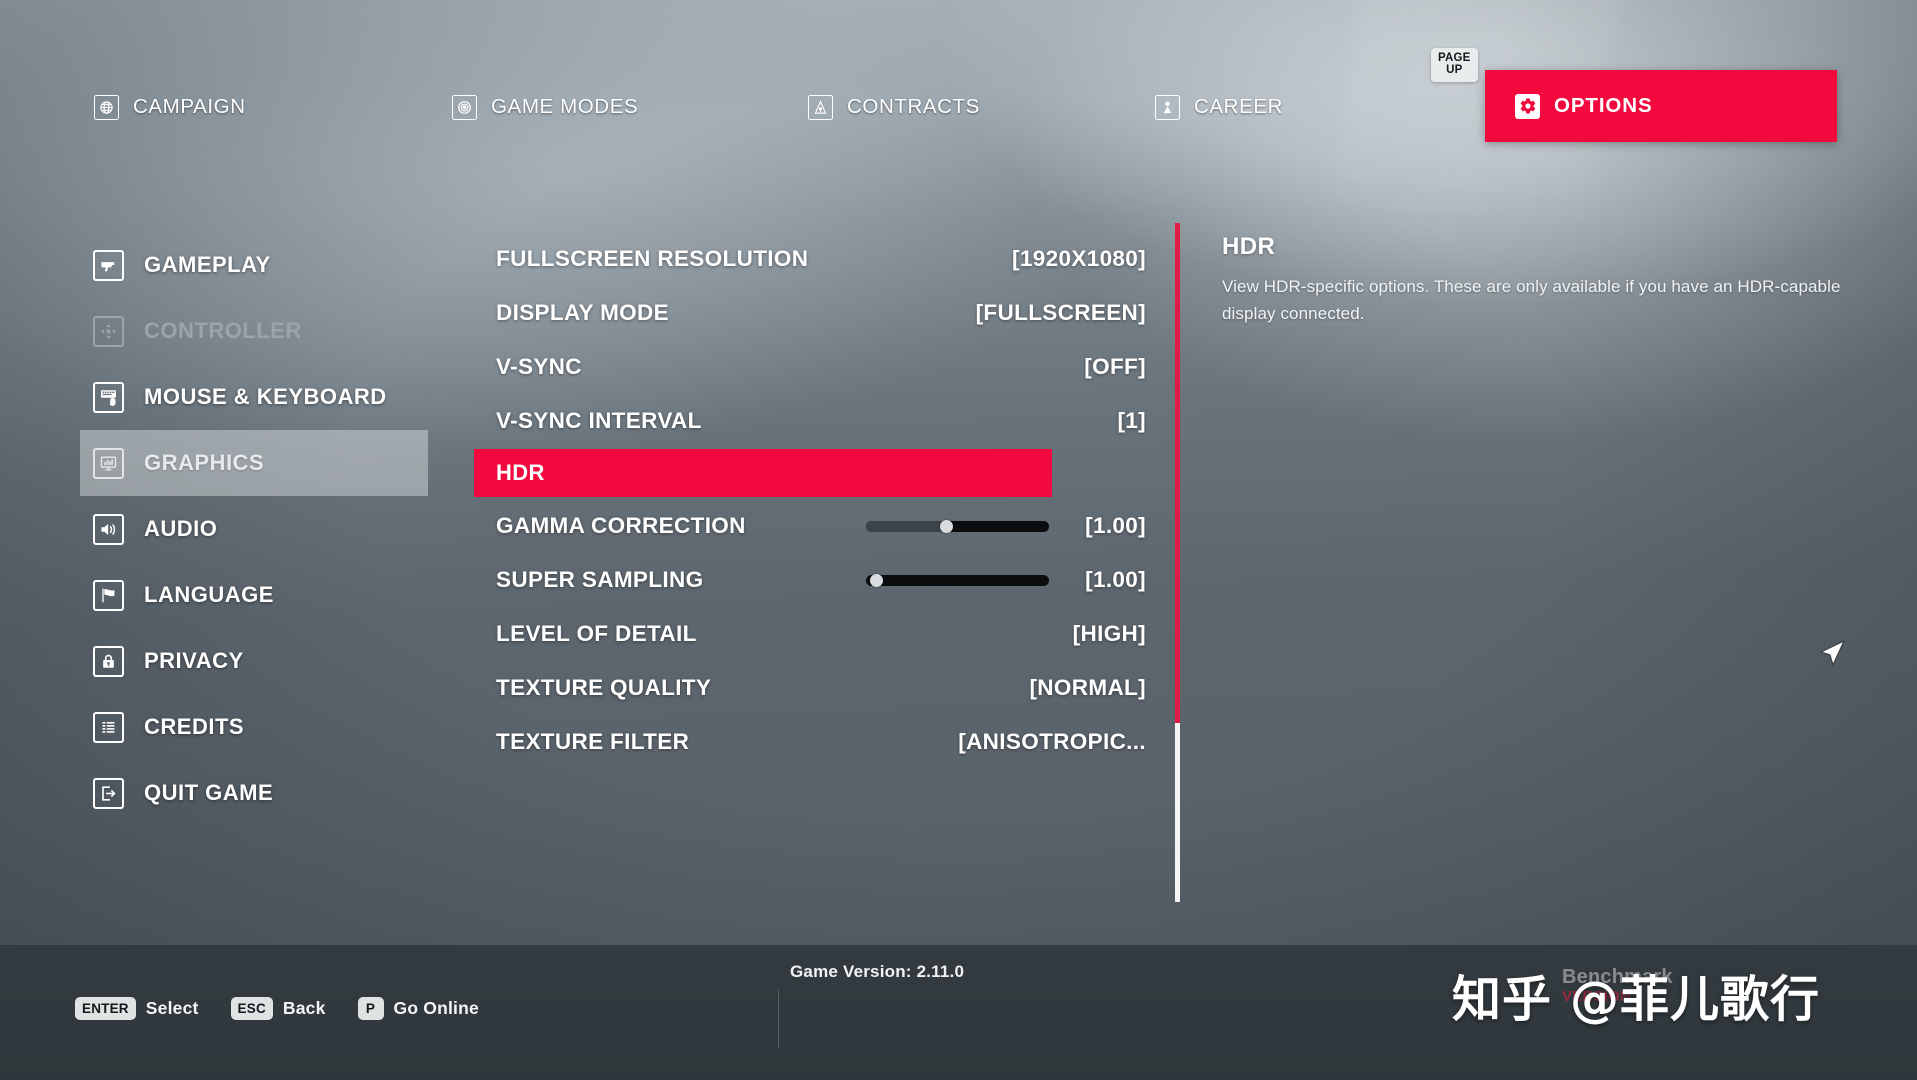 This screenshot has width=1917, height=1080. I want to click on description-title: HDR, so click(1249, 246).